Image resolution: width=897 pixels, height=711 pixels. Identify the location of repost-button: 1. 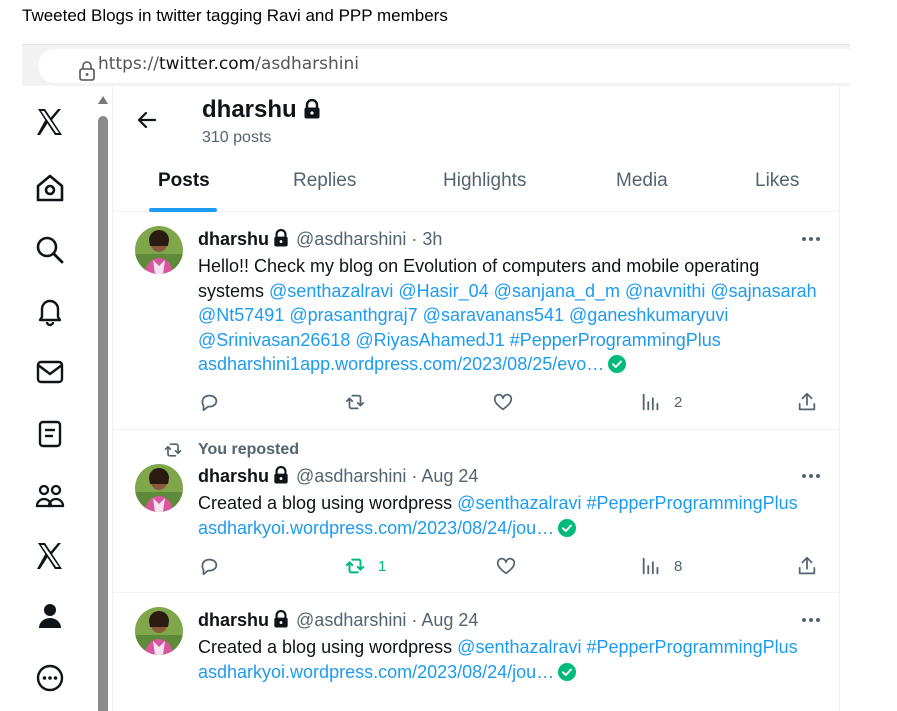
(365, 567).